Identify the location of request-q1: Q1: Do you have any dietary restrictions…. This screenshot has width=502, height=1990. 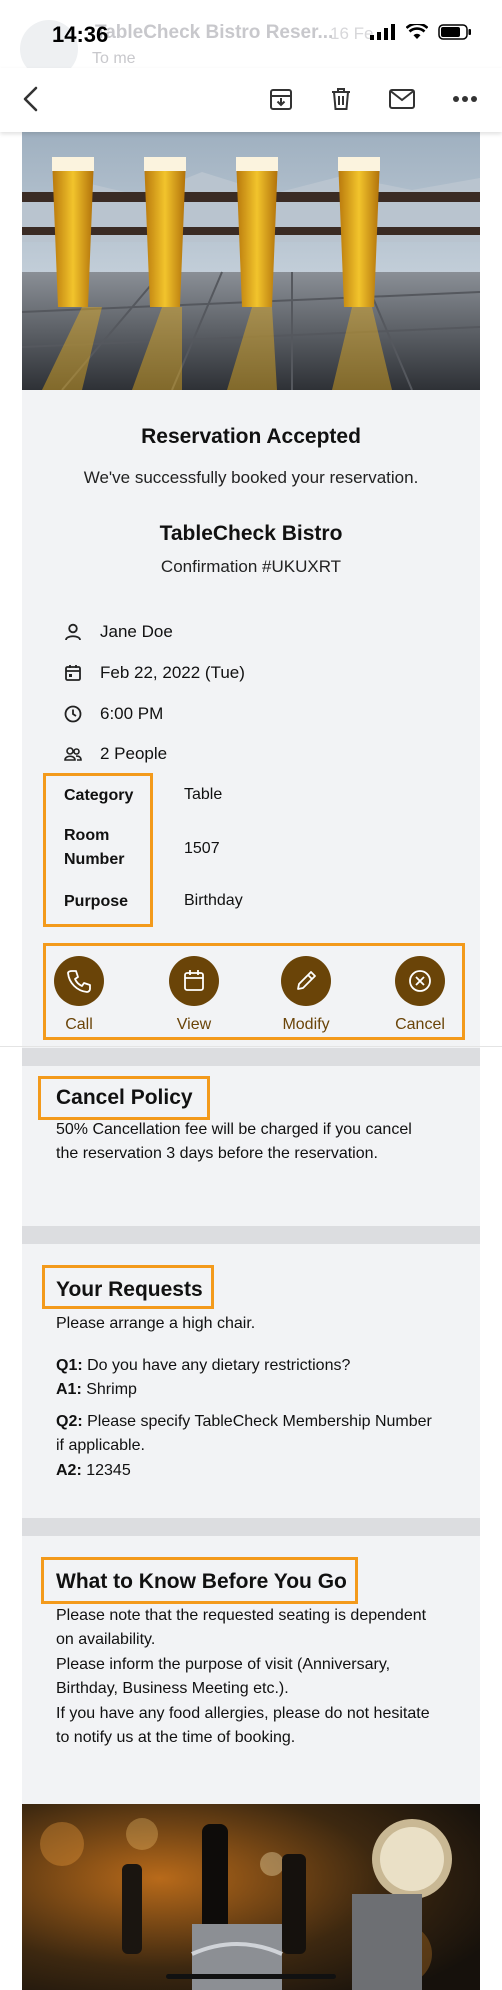
(246, 1366).